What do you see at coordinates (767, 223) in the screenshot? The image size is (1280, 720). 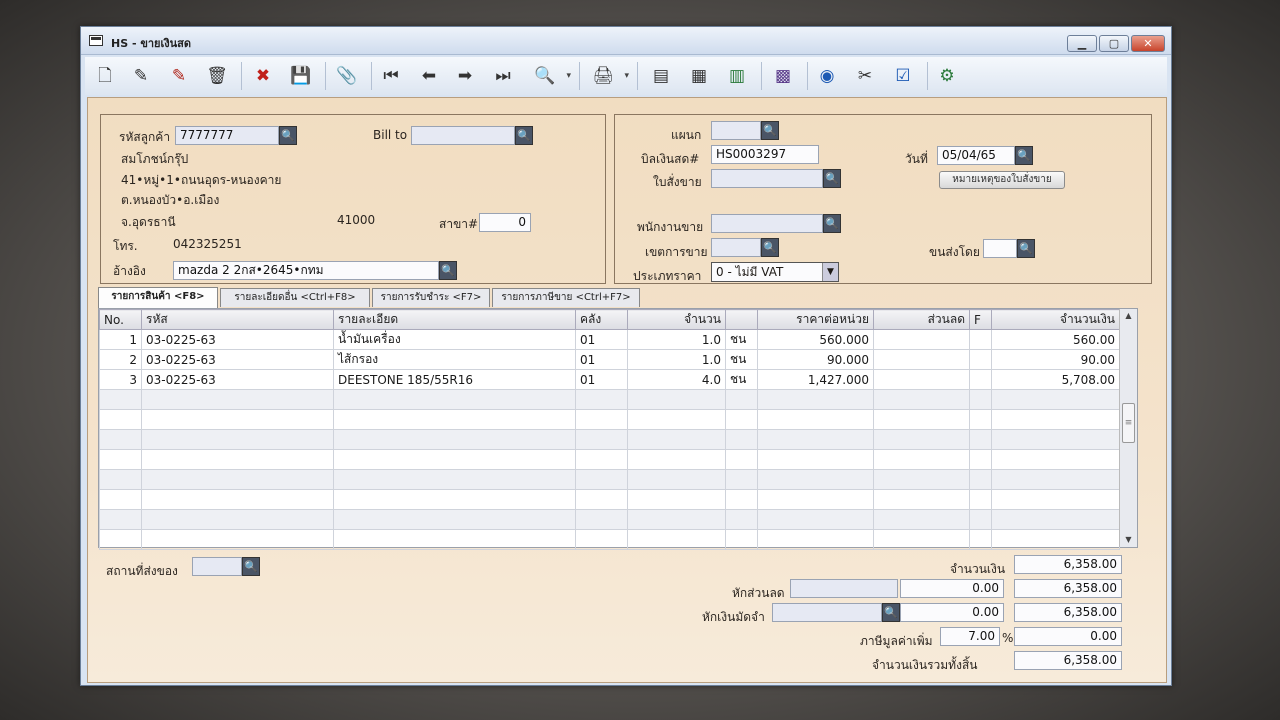 I see `salesperson-field` at bounding box center [767, 223].